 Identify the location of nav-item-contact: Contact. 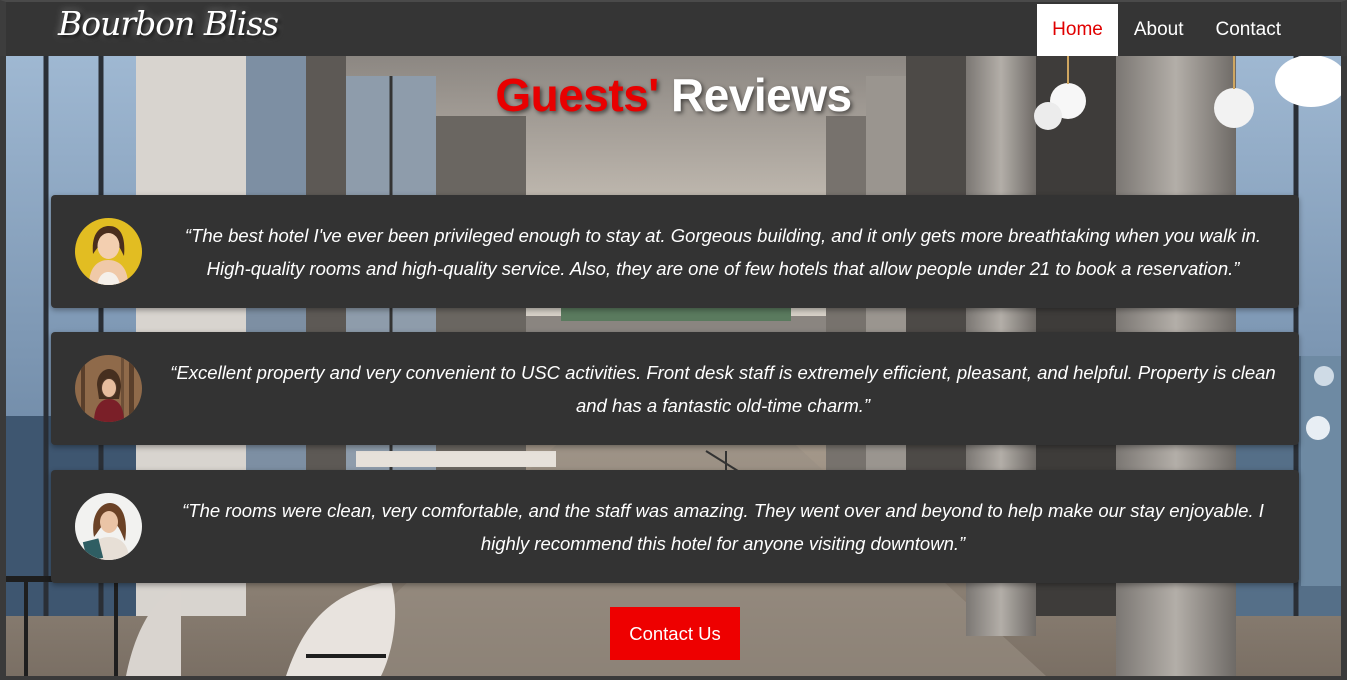
(1248, 30).